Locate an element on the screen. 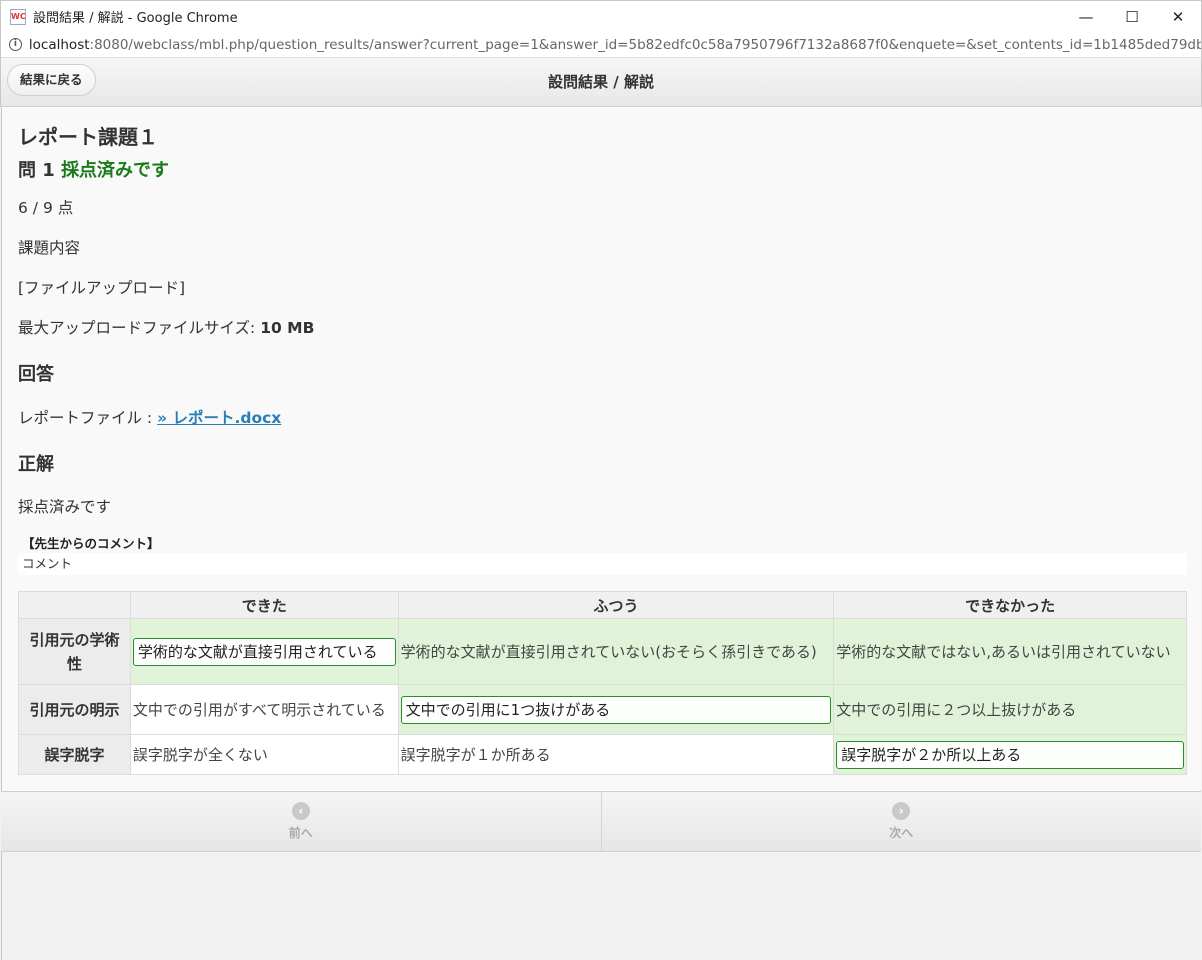  page-title: 設問結果 / 解説 is located at coordinates (601, 82).